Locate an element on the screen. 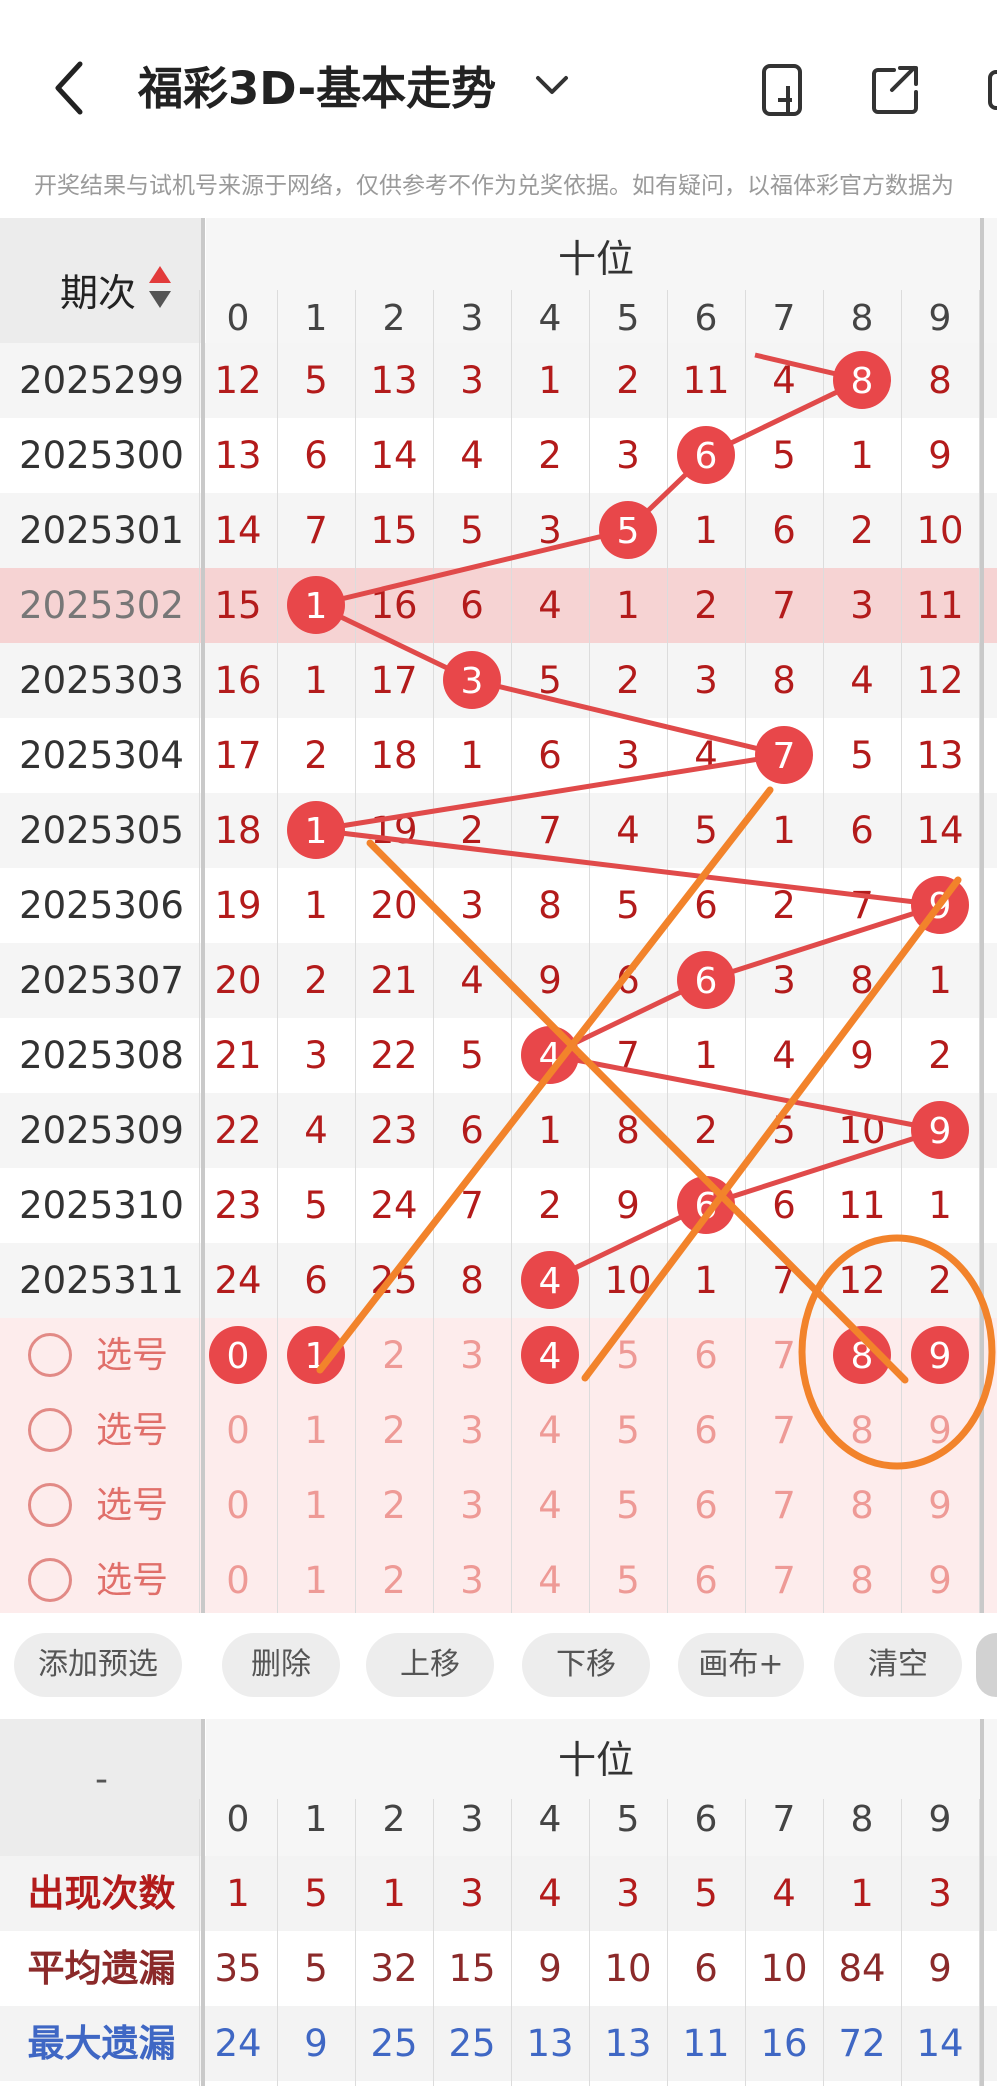  toolbar-more-button is located at coordinates (986, 1665).